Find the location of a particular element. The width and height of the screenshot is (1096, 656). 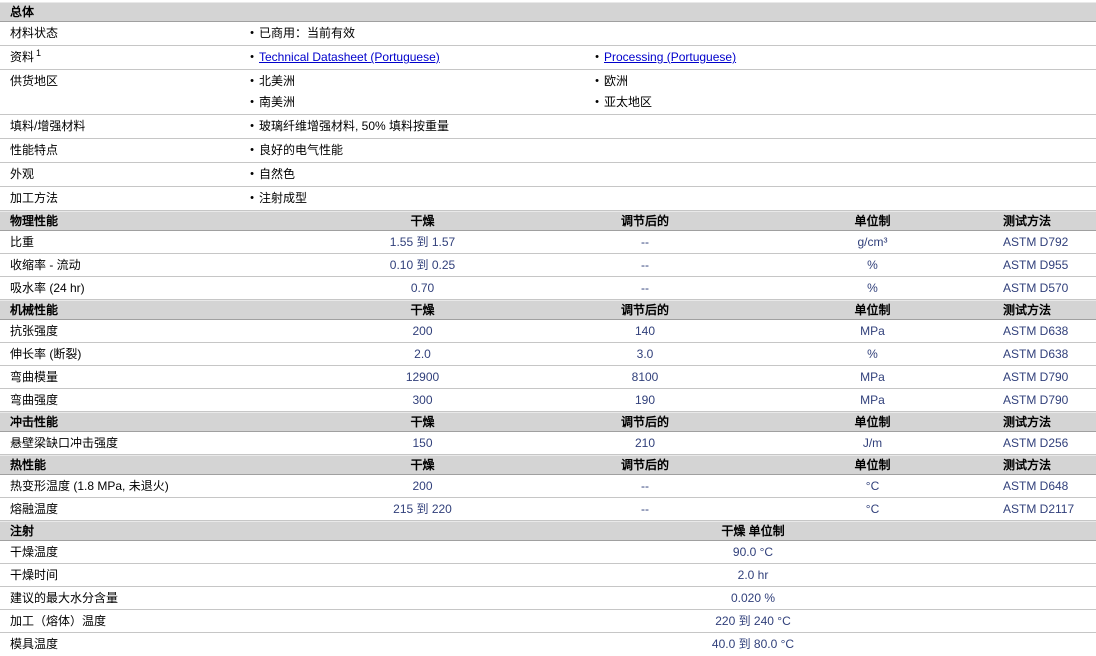

list-item: • 玻璃纤维增强材料, 50% 填料按重量 is located at coordinates (417, 126).